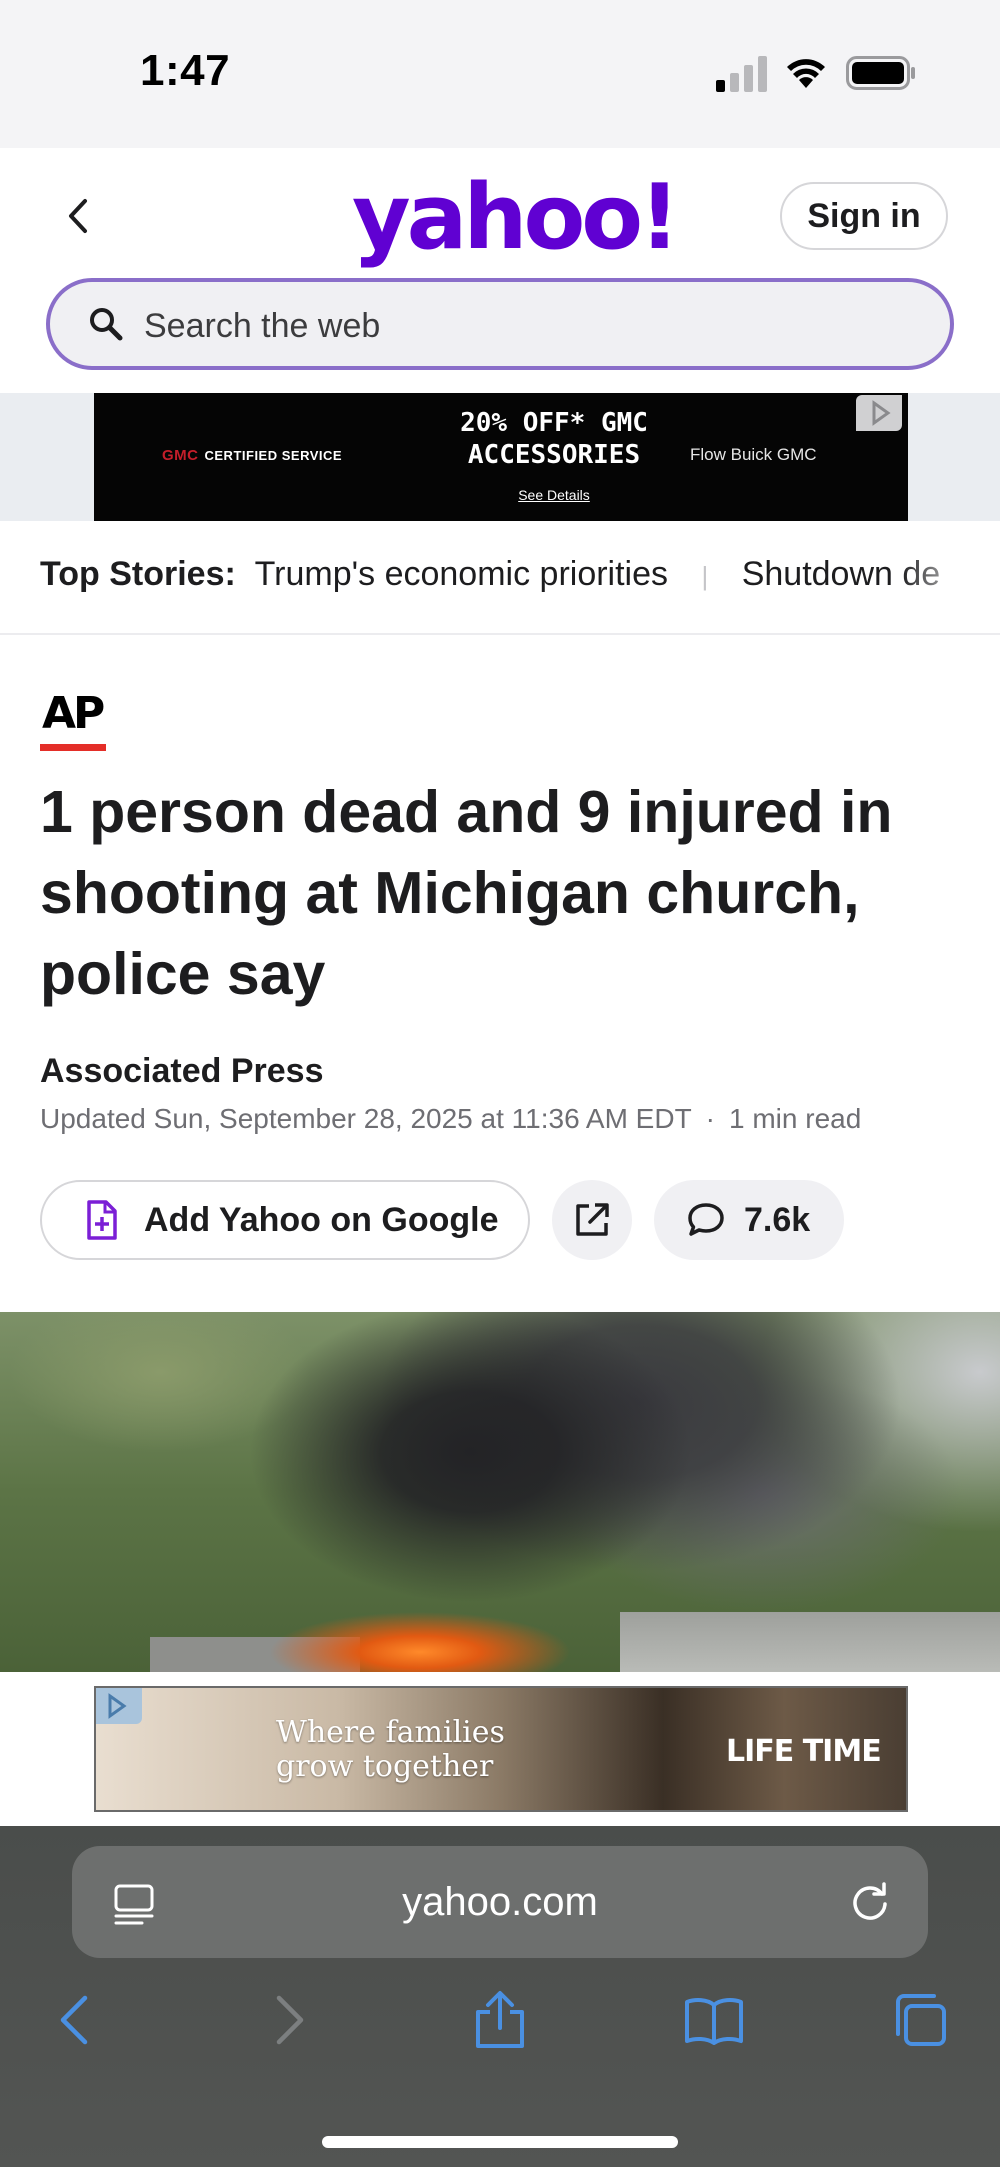 The height and width of the screenshot is (2167, 1000). I want to click on external-share-icon, so click(592, 1219).